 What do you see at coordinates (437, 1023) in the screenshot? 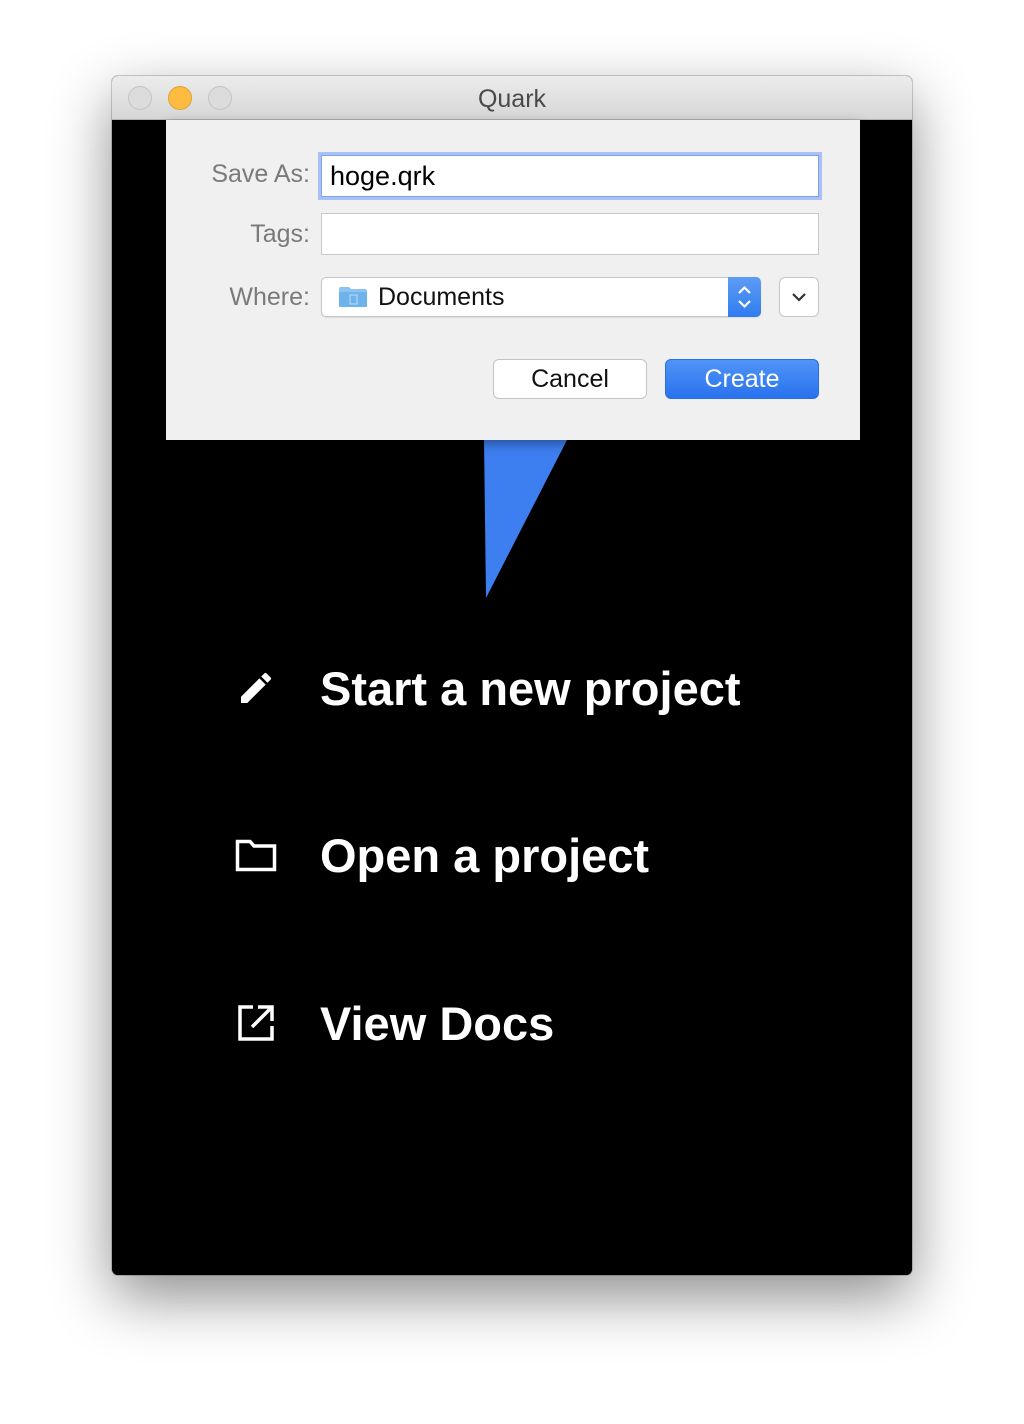
I see `view-docs-label: View Docs` at bounding box center [437, 1023].